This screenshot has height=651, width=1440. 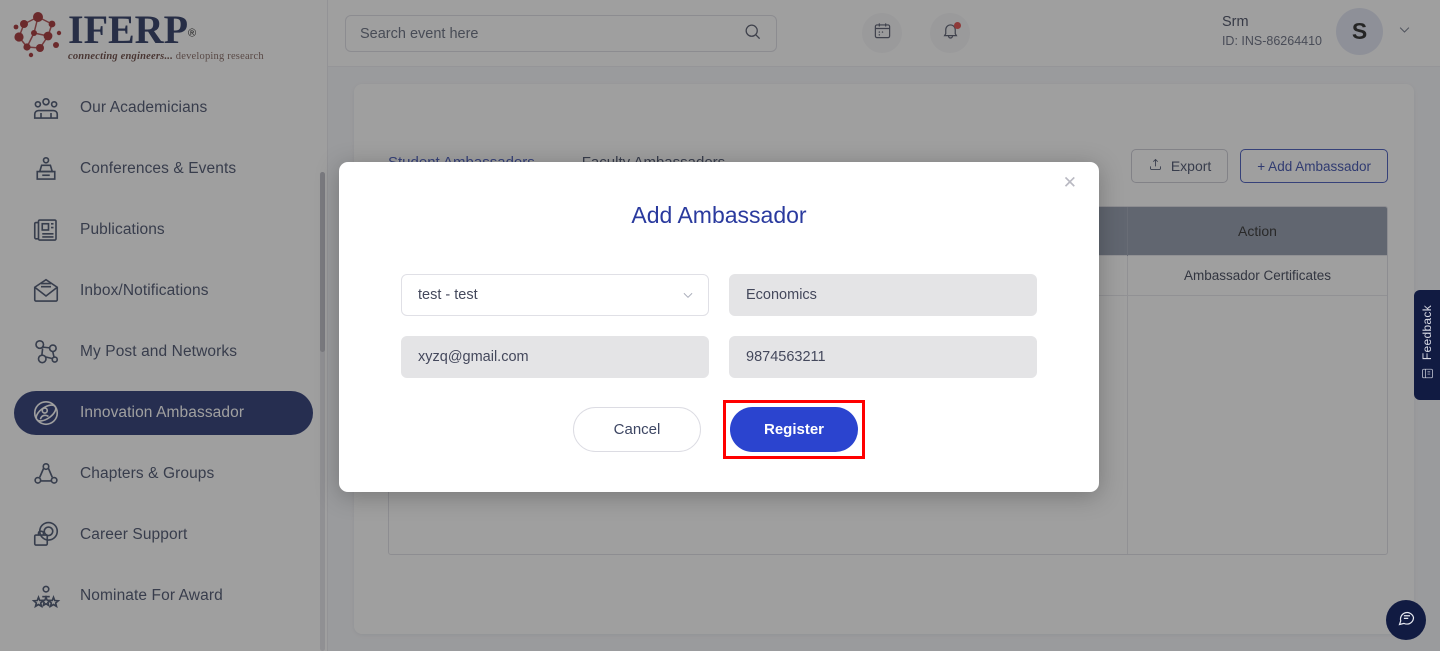 I want to click on chat-support-button, so click(x=1406, y=620).